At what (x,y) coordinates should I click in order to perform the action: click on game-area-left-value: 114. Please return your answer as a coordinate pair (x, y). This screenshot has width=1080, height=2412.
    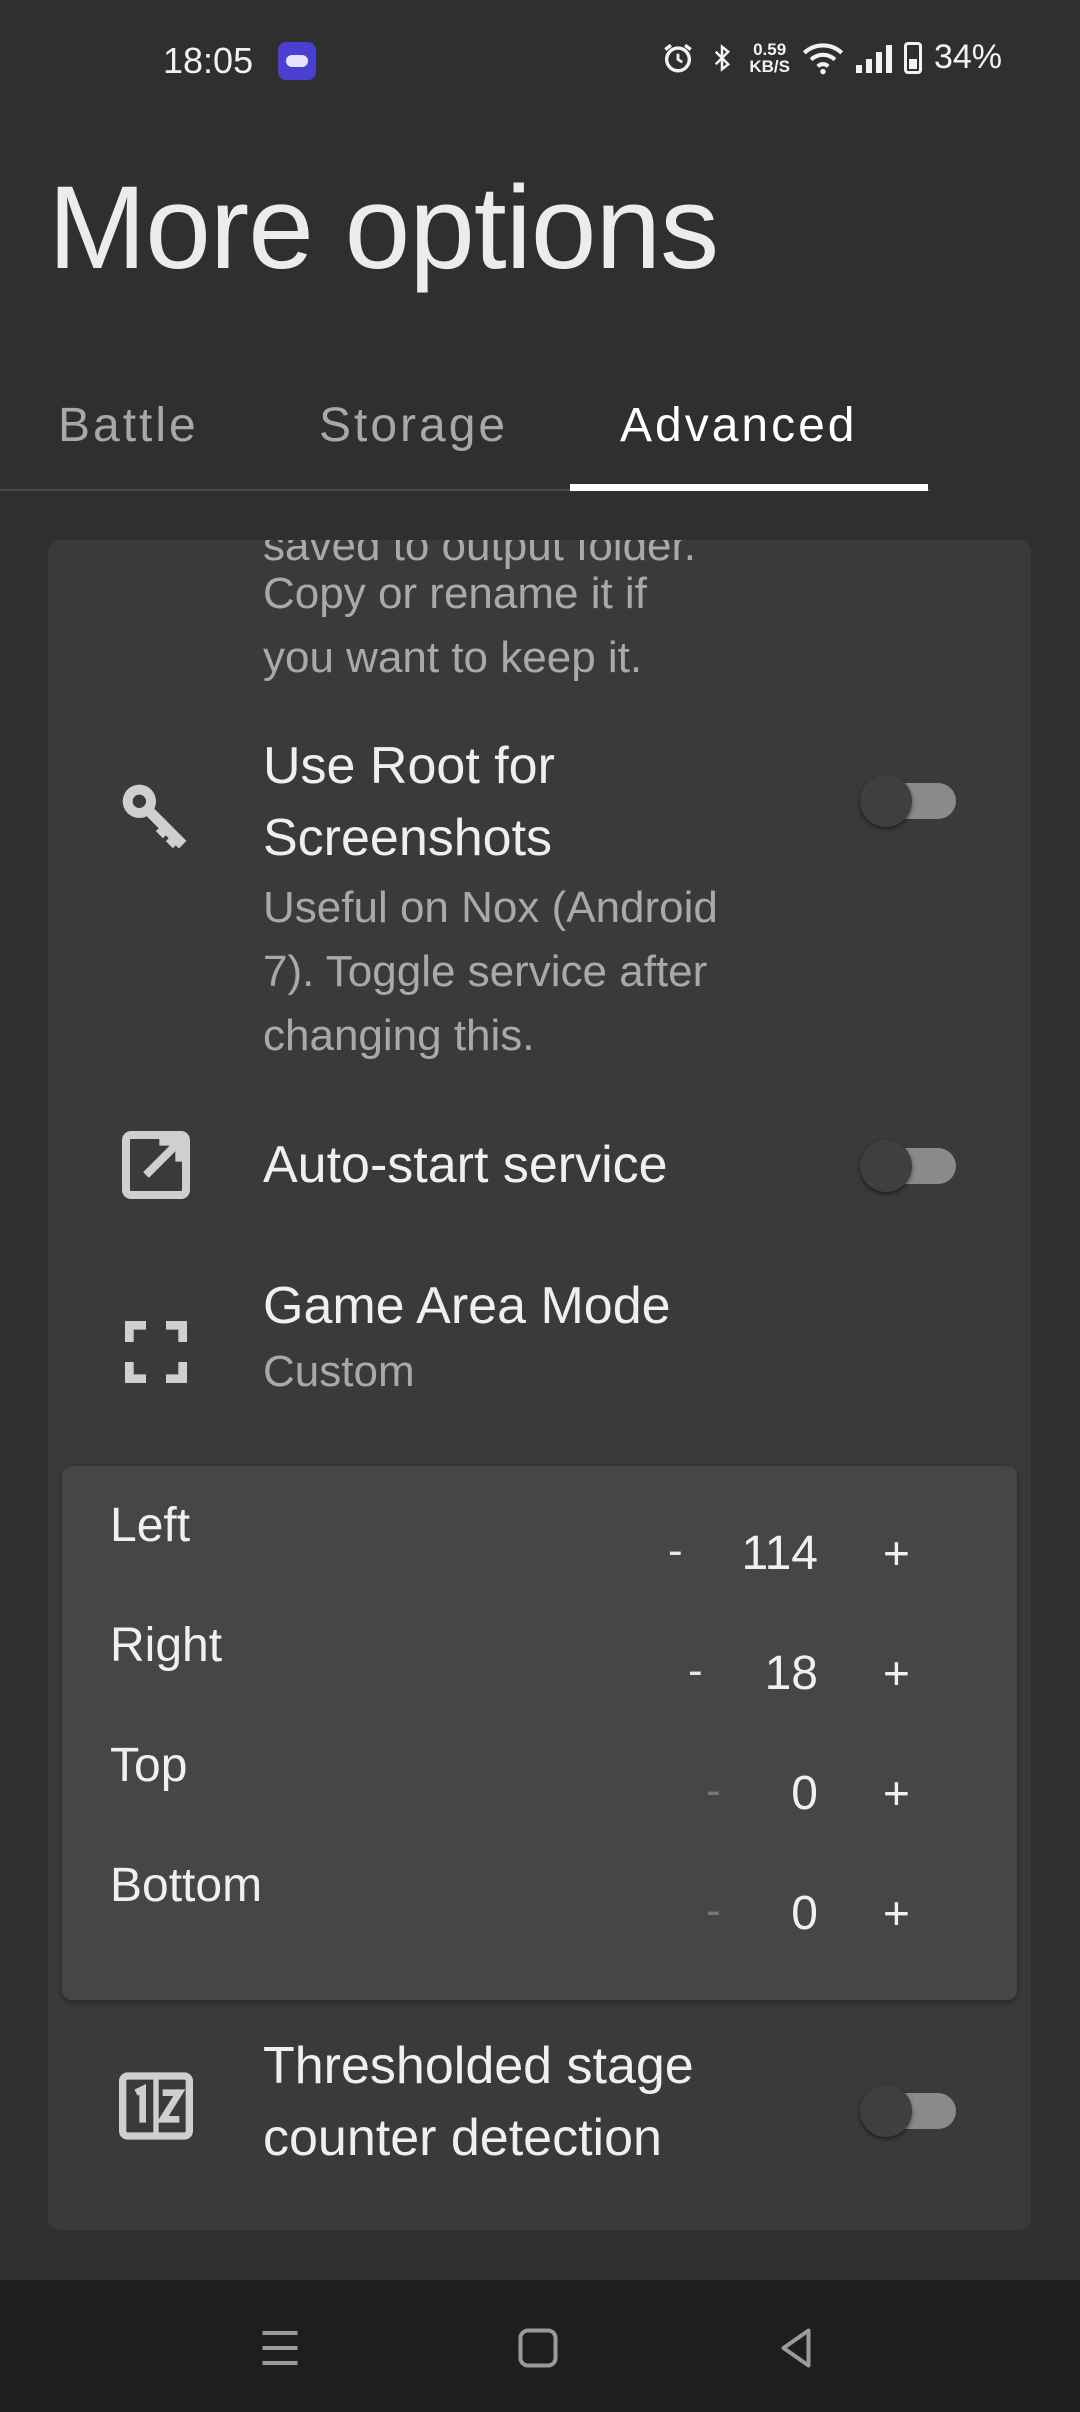
    Looking at the image, I should click on (779, 1553).